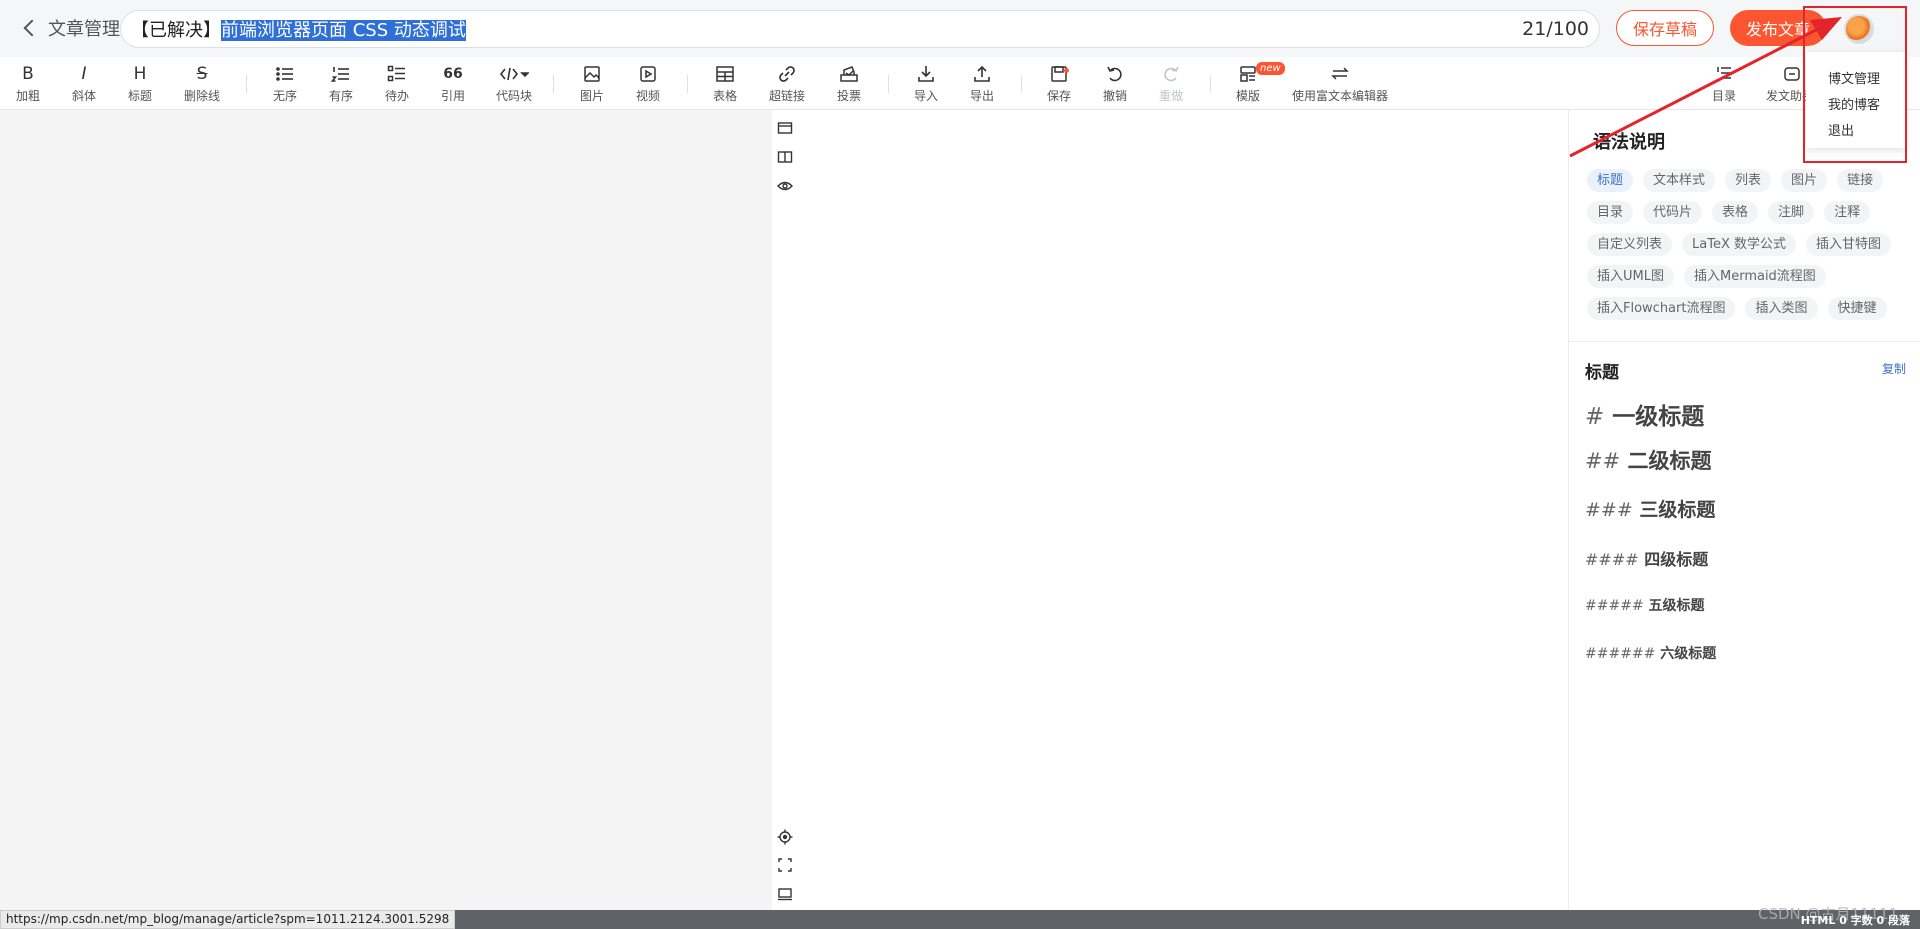 The image size is (1920, 929). I want to click on user-dropdown-menu: 博文管理 我的博客 退出, so click(1856, 100).